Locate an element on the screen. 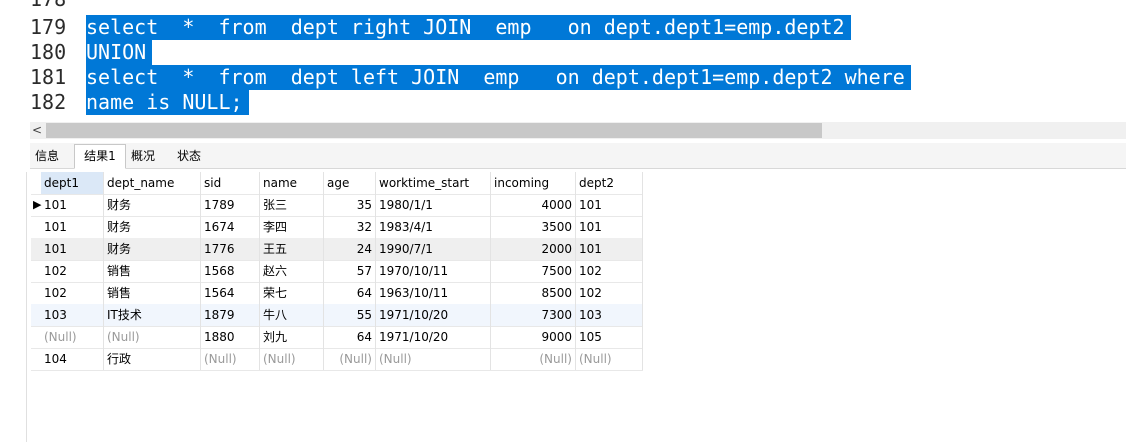 The width and height of the screenshot is (1126, 442). table-row: 102 销售 1564 荣七 64 1963/10/11 8500 102 is located at coordinates (337, 293).